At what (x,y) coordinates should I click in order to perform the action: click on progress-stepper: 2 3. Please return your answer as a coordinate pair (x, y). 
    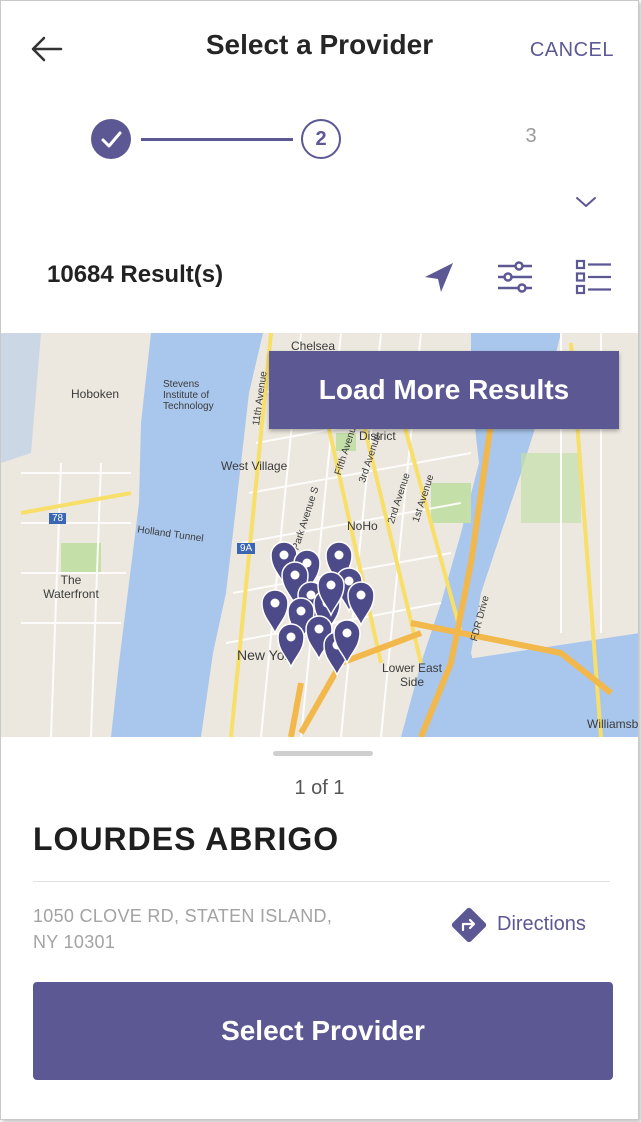
    Looking at the image, I should click on (319, 141).